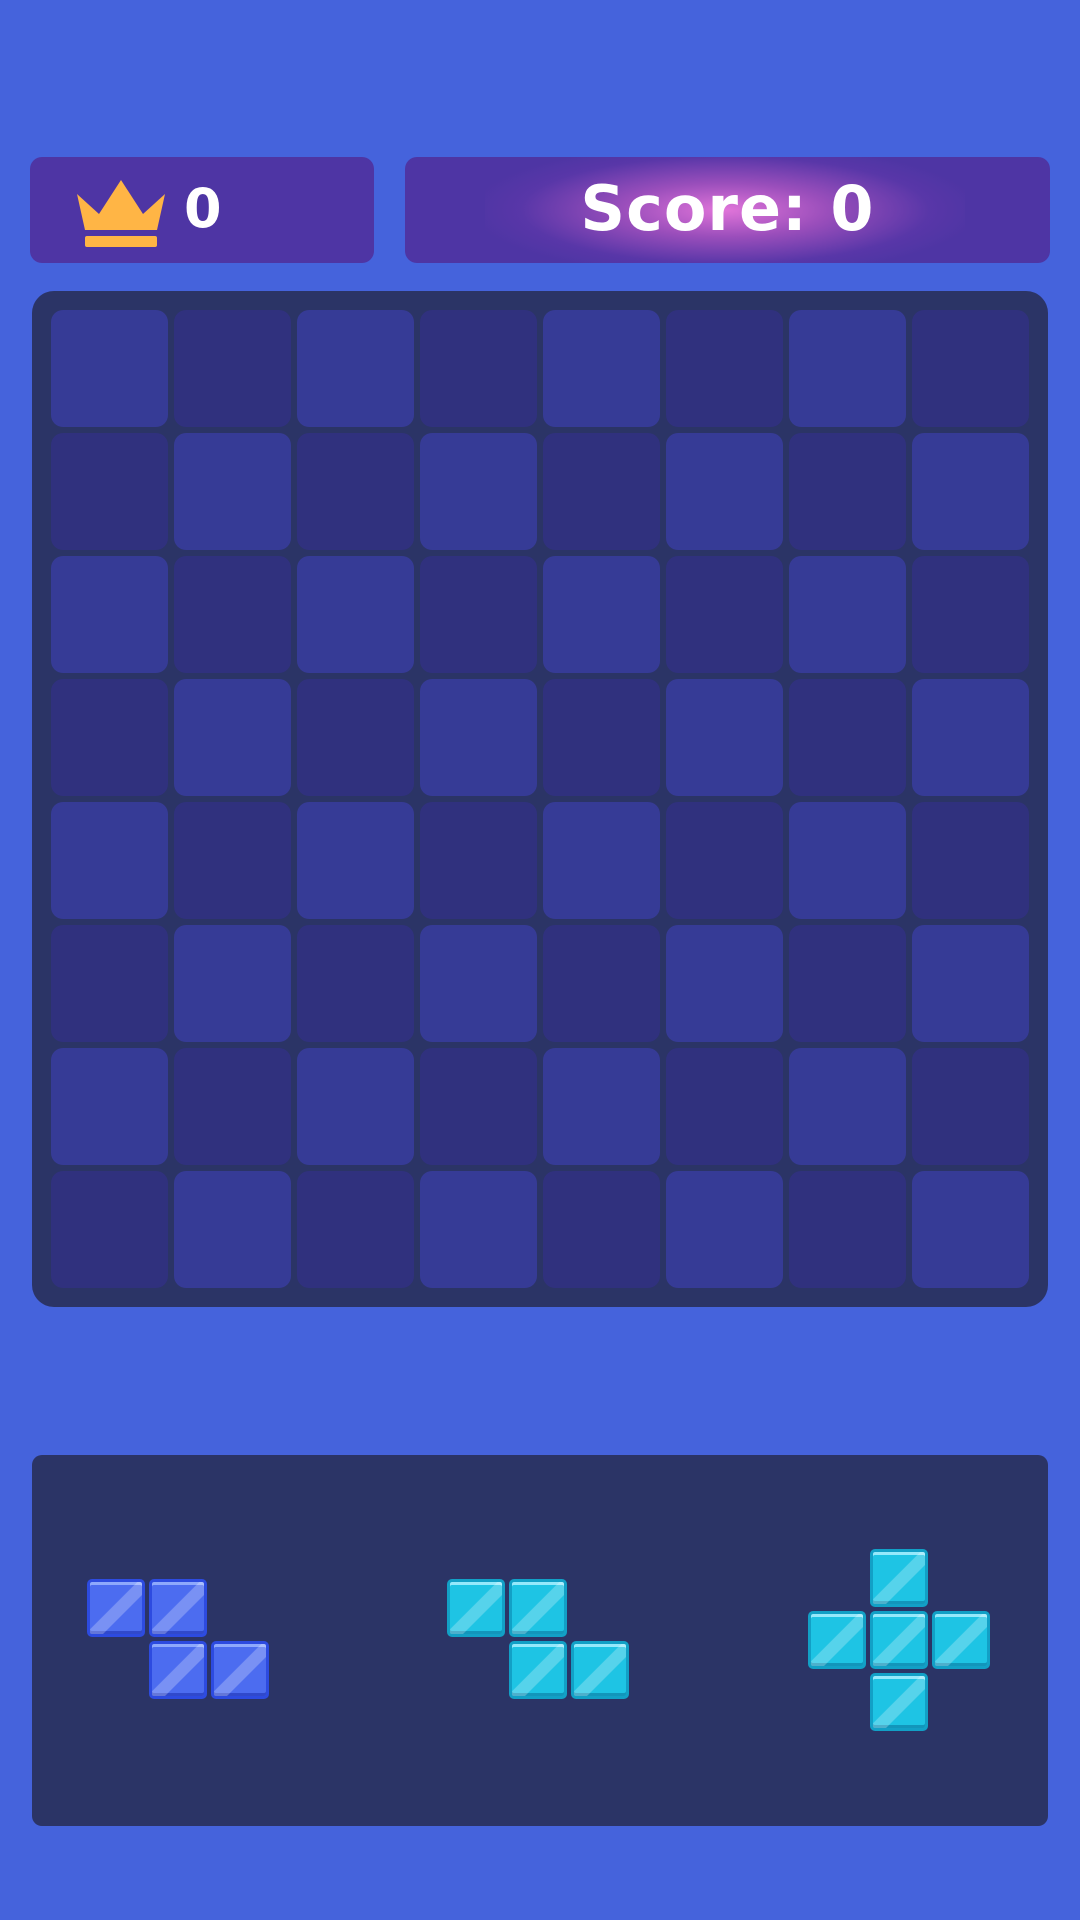 The height and width of the screenshot is (1920, 1080). I want to click on best-score-panel: 0, so click(202, 210).